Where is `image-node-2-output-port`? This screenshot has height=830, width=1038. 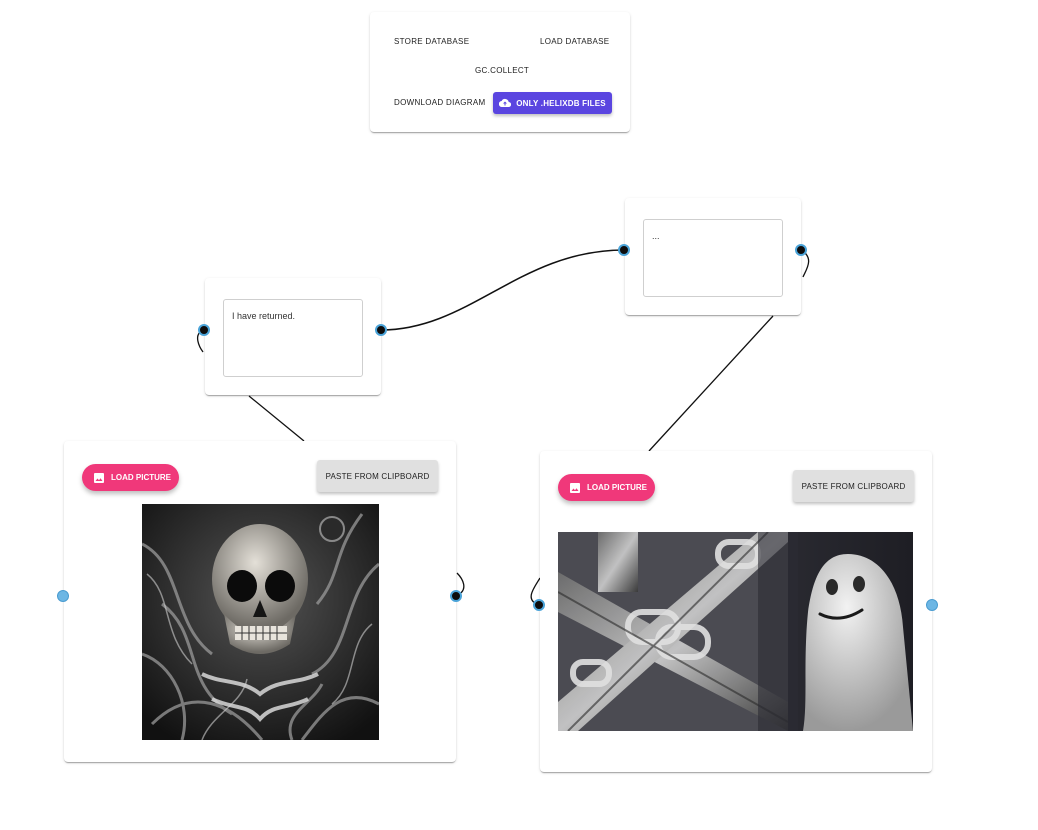
image-node-2-output-port is located at coordinates (932, 605).